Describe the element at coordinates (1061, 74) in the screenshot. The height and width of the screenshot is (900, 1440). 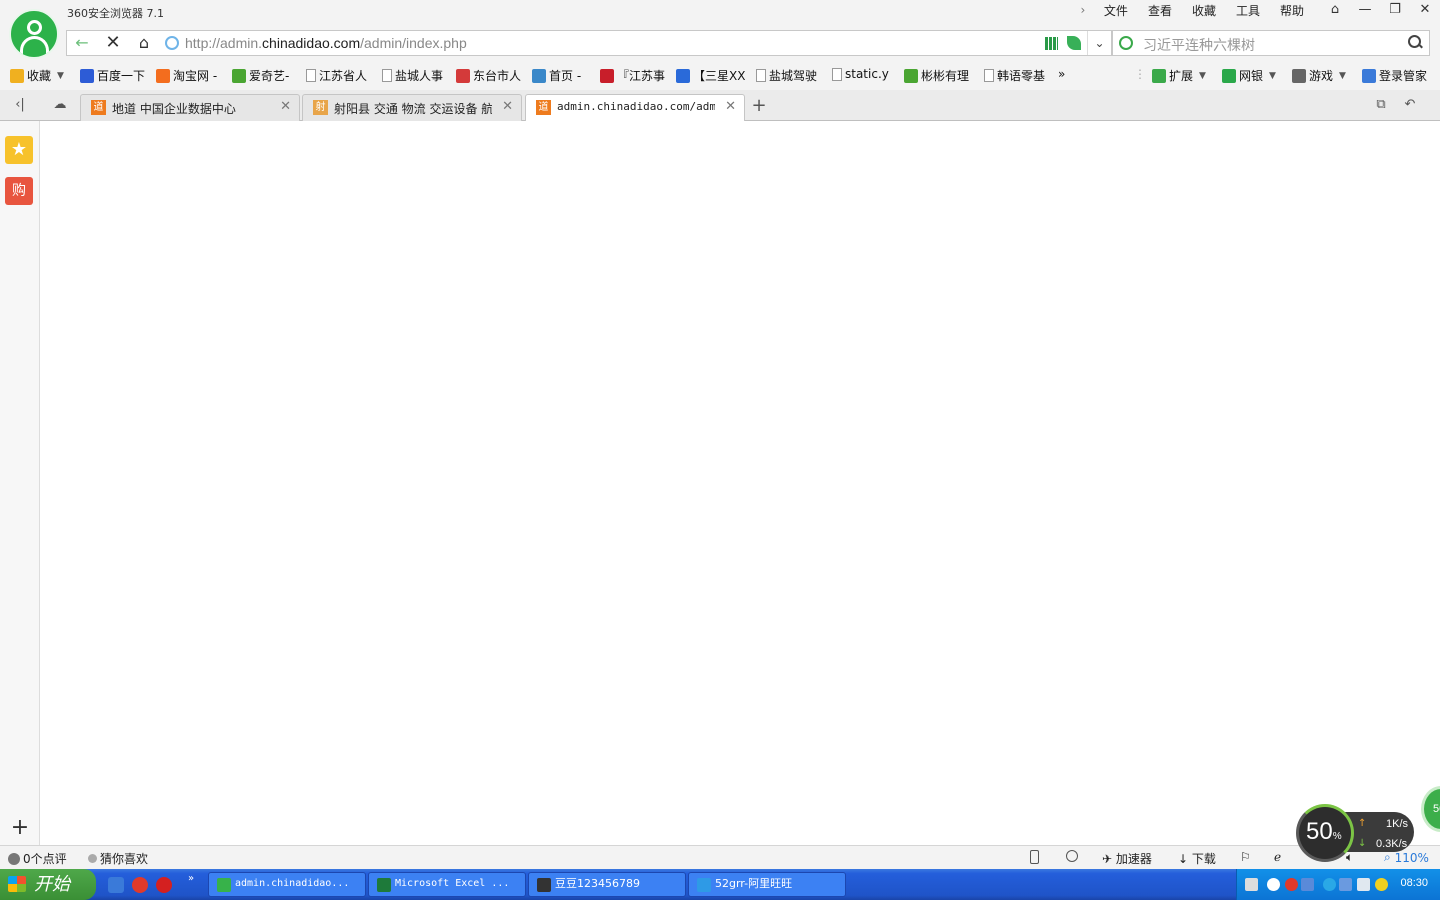
I see `more-bookmarks-icon: »` at that location.